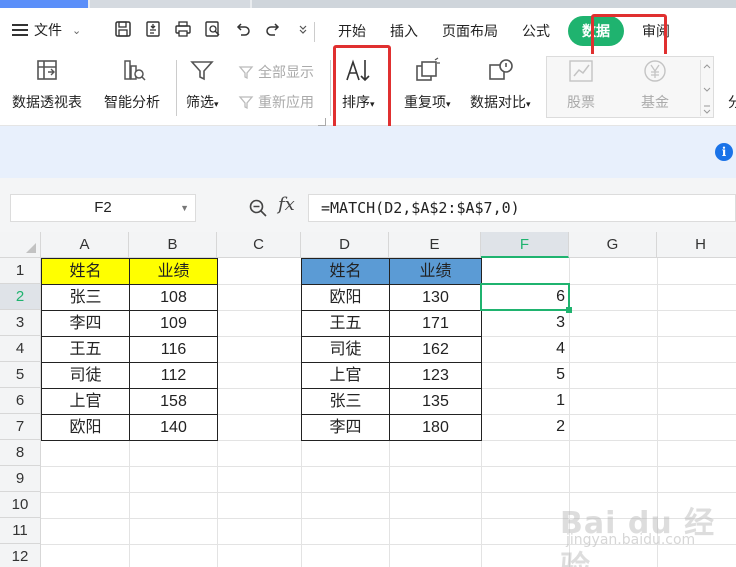  What do you see at coordinates (85, 271) in the screenshot?
I see `table1-header-name: 姓名` at bounding box center [85, 271].